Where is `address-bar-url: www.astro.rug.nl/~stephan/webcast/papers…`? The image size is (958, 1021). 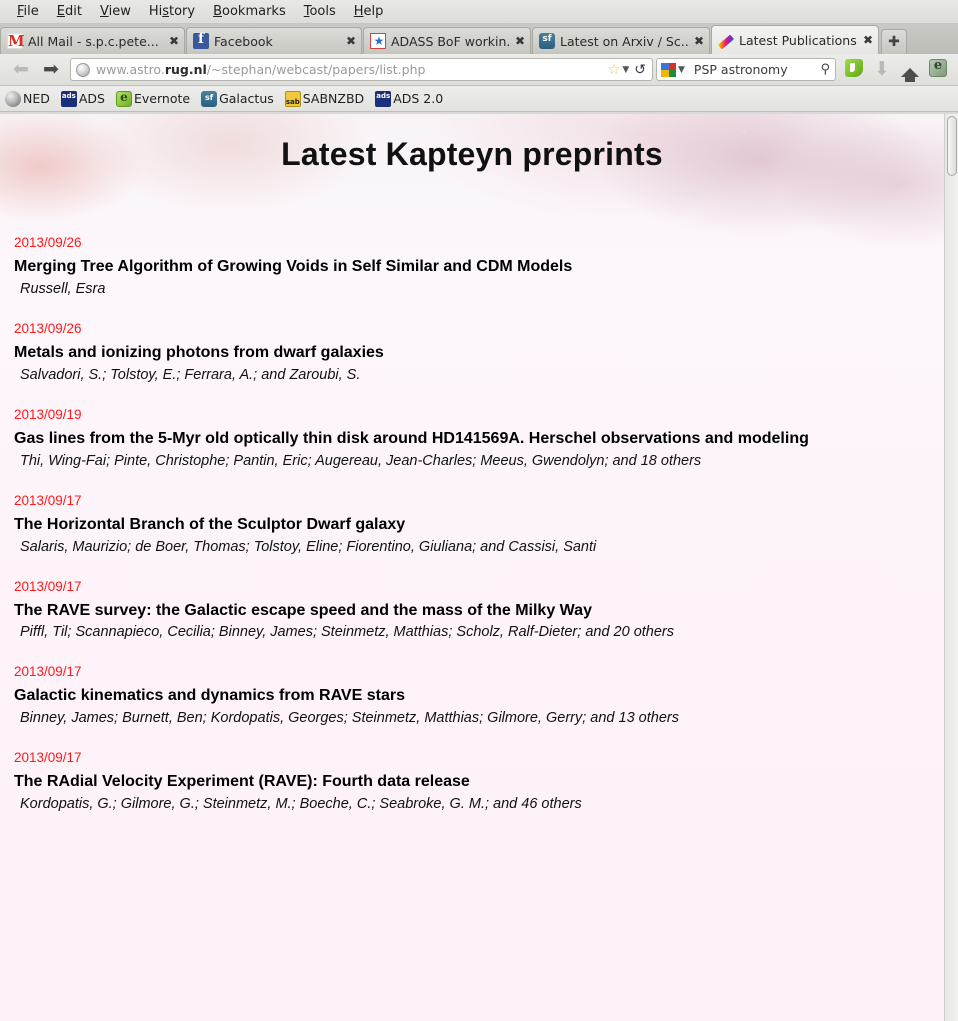
address-bar-url: www.astro.rug.nl/~stephan/webcast/papers… is located at coordinates (350, 69).